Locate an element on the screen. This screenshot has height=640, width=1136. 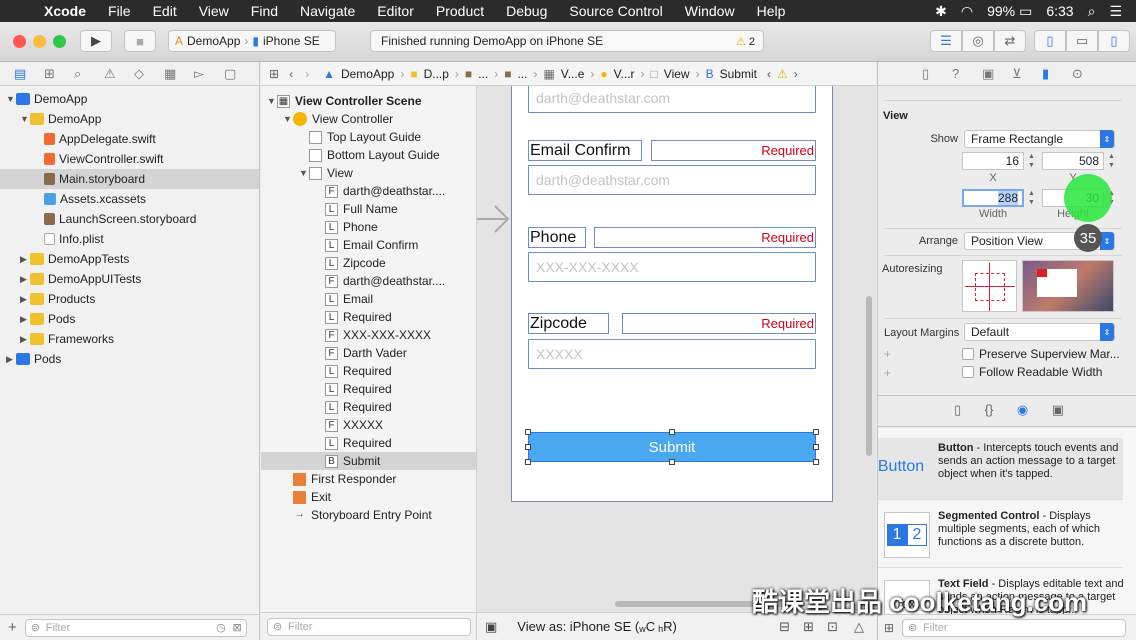
outline-item: L Email is located at coordinates (368, 299).